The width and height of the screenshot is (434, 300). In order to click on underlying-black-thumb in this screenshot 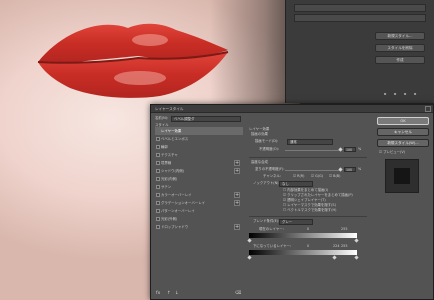, I will do `click(249, 257)`.